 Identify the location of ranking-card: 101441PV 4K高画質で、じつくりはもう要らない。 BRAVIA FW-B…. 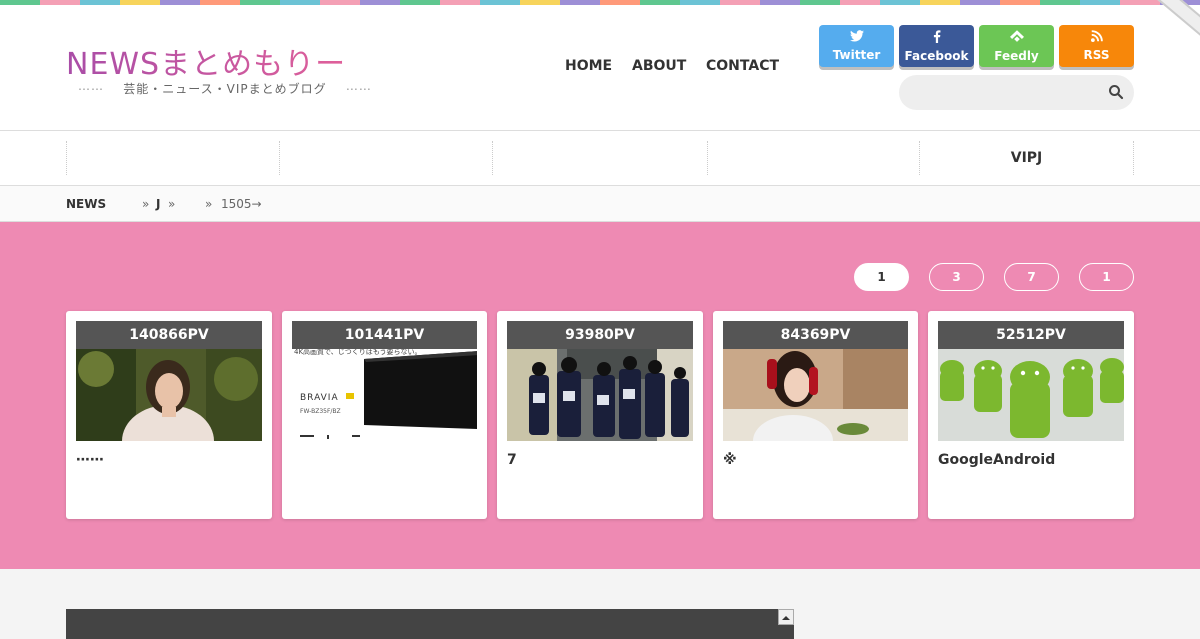
(384, 415).